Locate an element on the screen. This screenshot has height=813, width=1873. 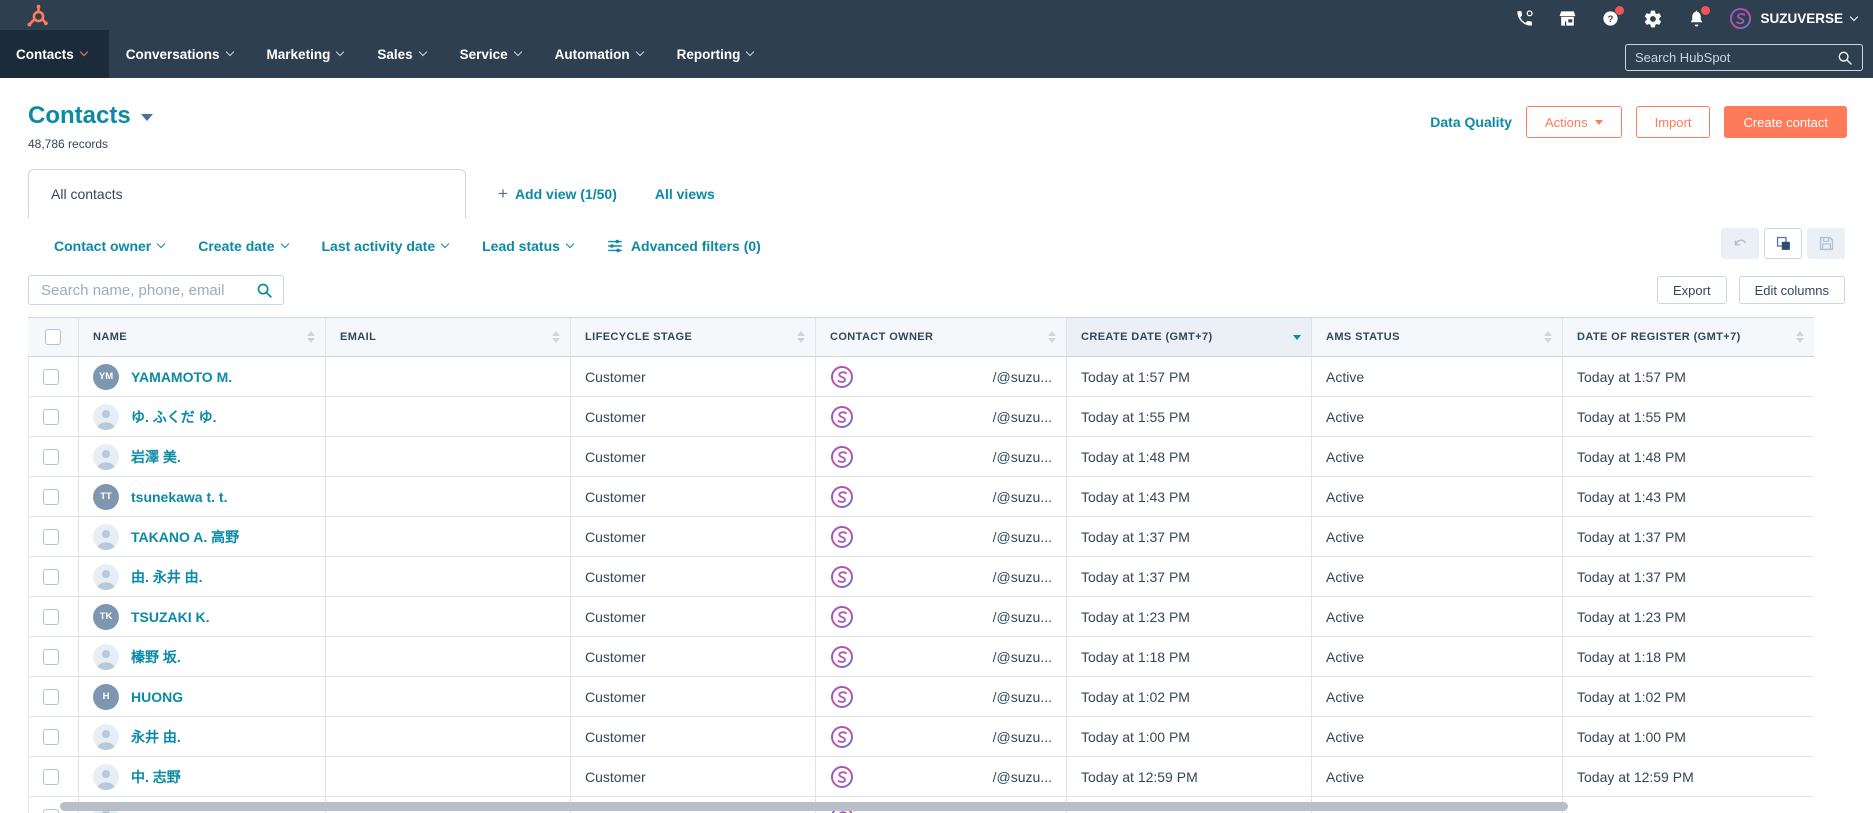
contact-name-link: TAKANO A. 高野 is located at coordinates (185, 537).